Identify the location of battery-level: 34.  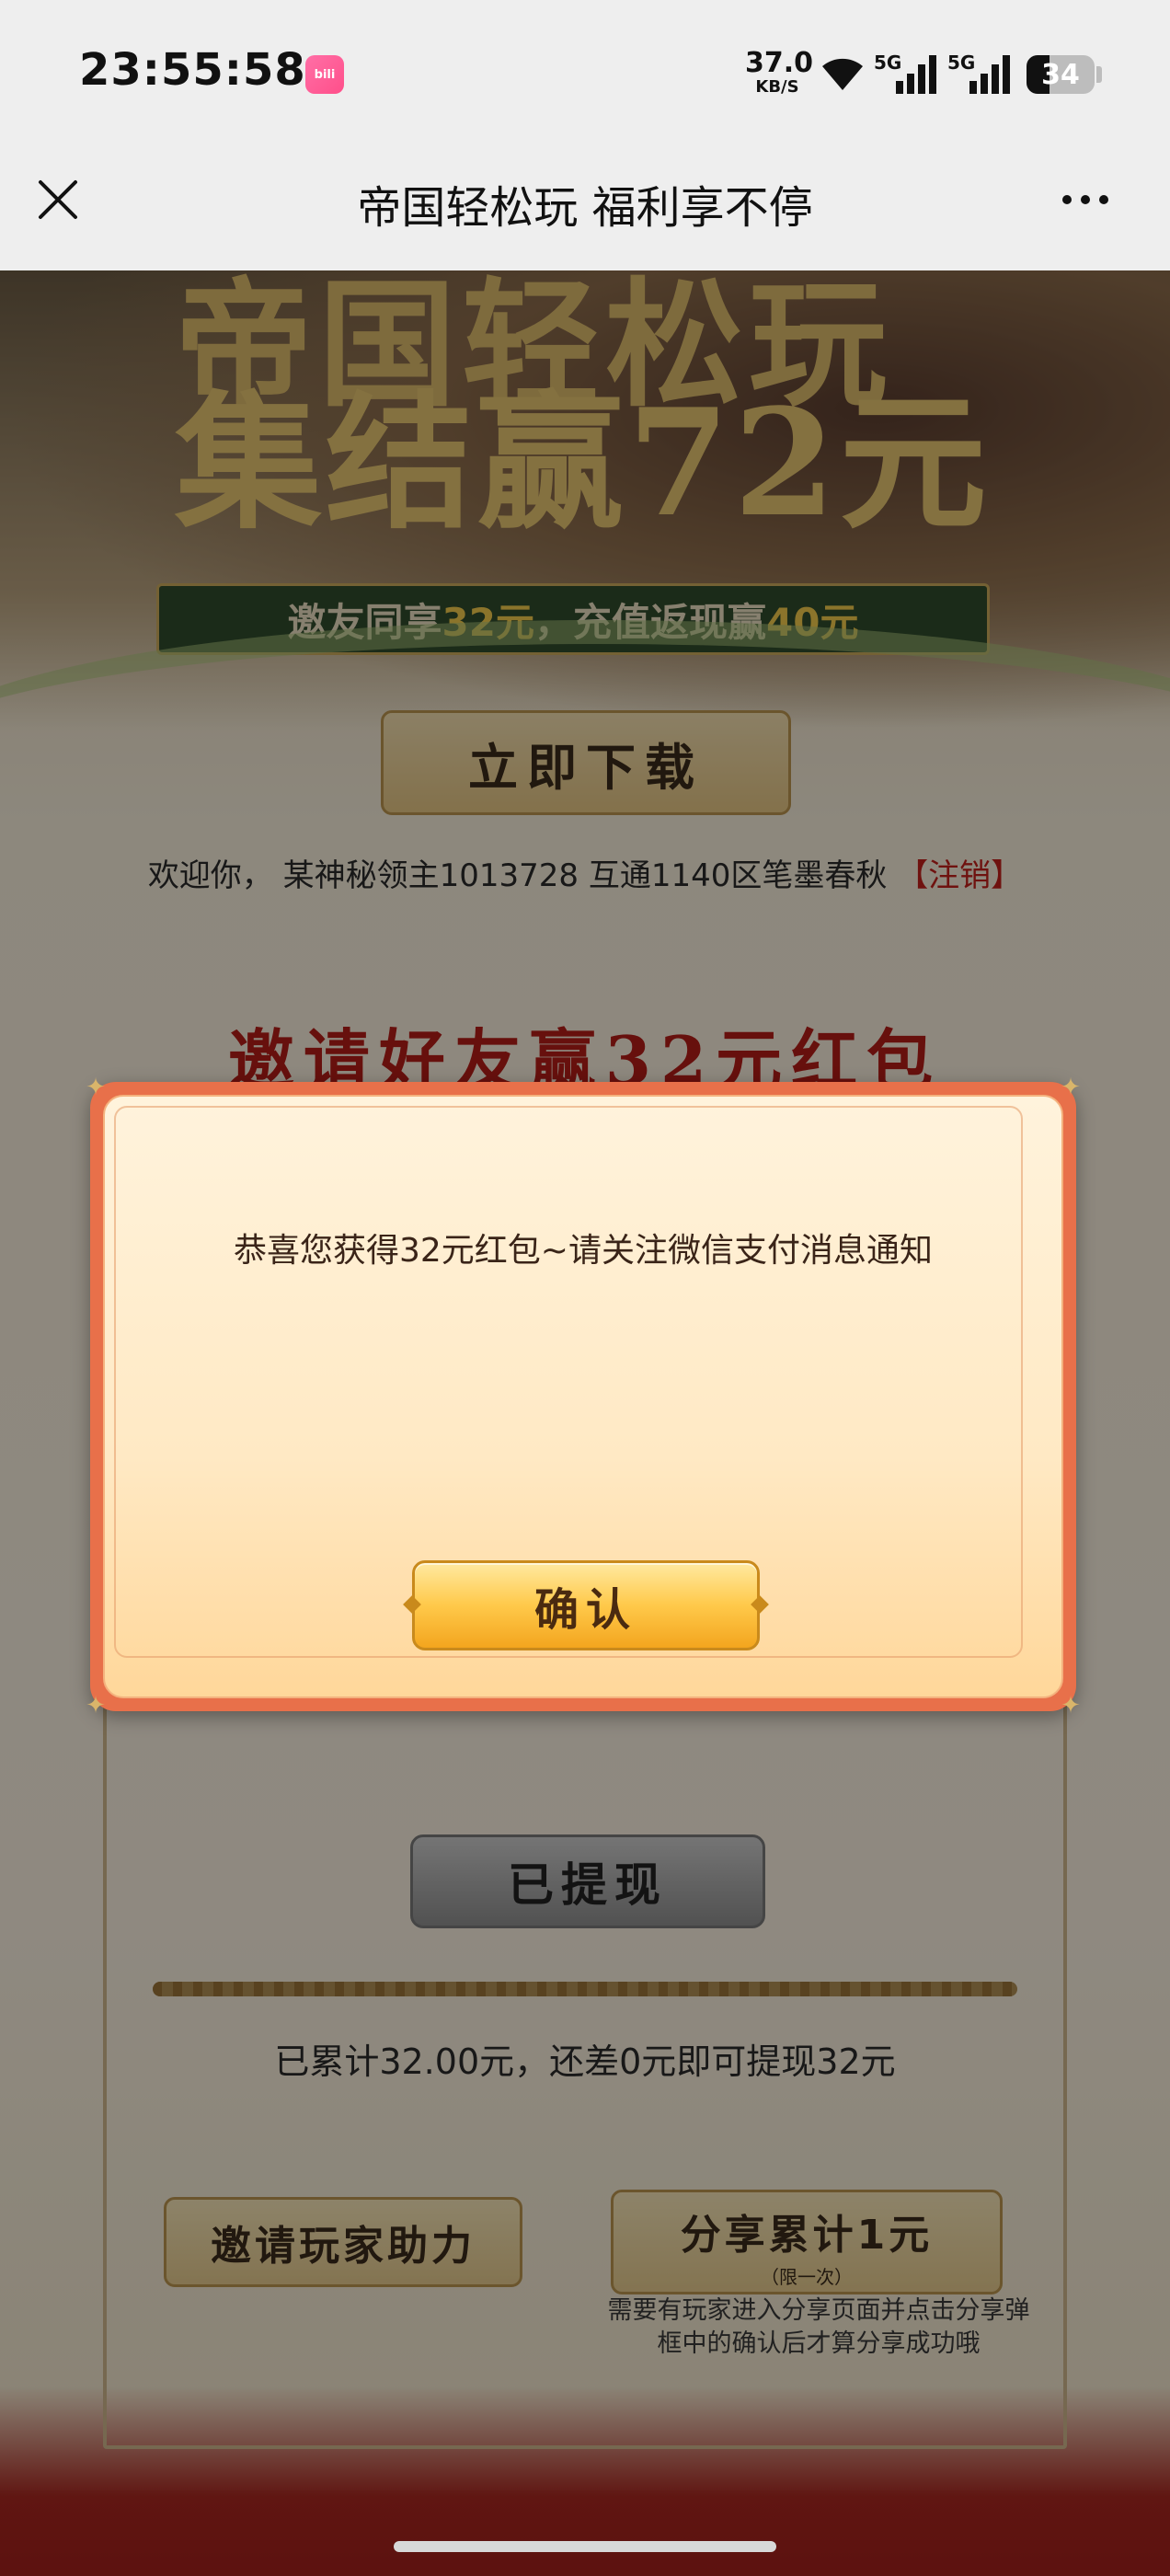
(1060, 74).